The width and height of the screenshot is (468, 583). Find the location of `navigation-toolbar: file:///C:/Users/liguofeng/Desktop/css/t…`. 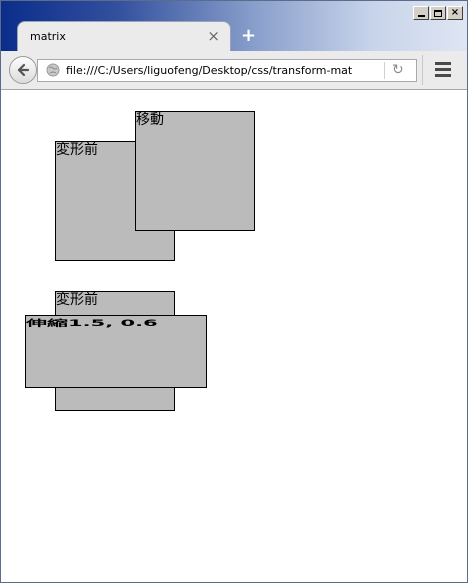

navigation-toolbar: file:///C:/Users/liguofeng/Desktop/css/t… is located at coordinates (234, 70).